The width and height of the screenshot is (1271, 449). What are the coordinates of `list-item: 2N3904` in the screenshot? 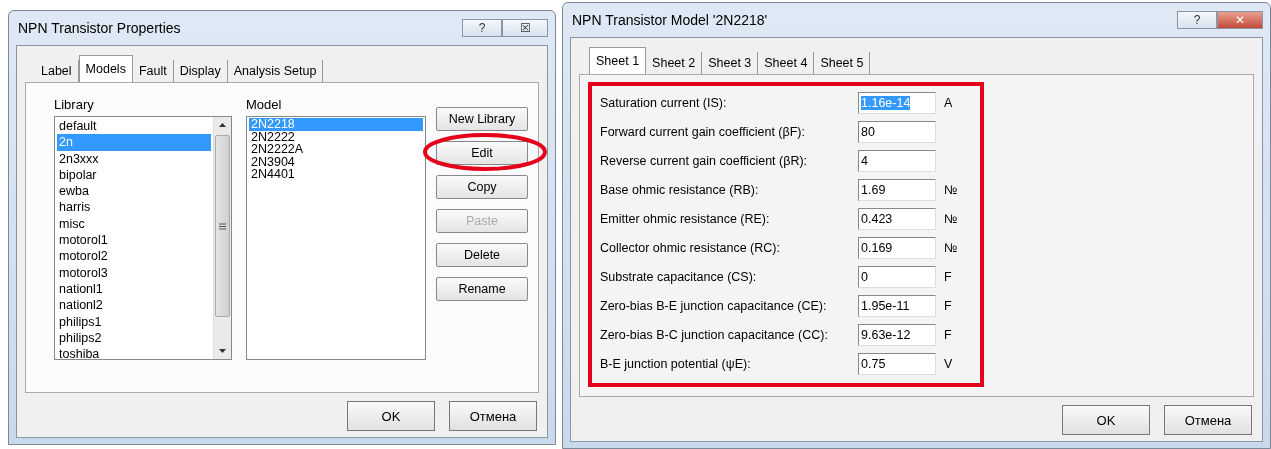 It's located at (336, 161).